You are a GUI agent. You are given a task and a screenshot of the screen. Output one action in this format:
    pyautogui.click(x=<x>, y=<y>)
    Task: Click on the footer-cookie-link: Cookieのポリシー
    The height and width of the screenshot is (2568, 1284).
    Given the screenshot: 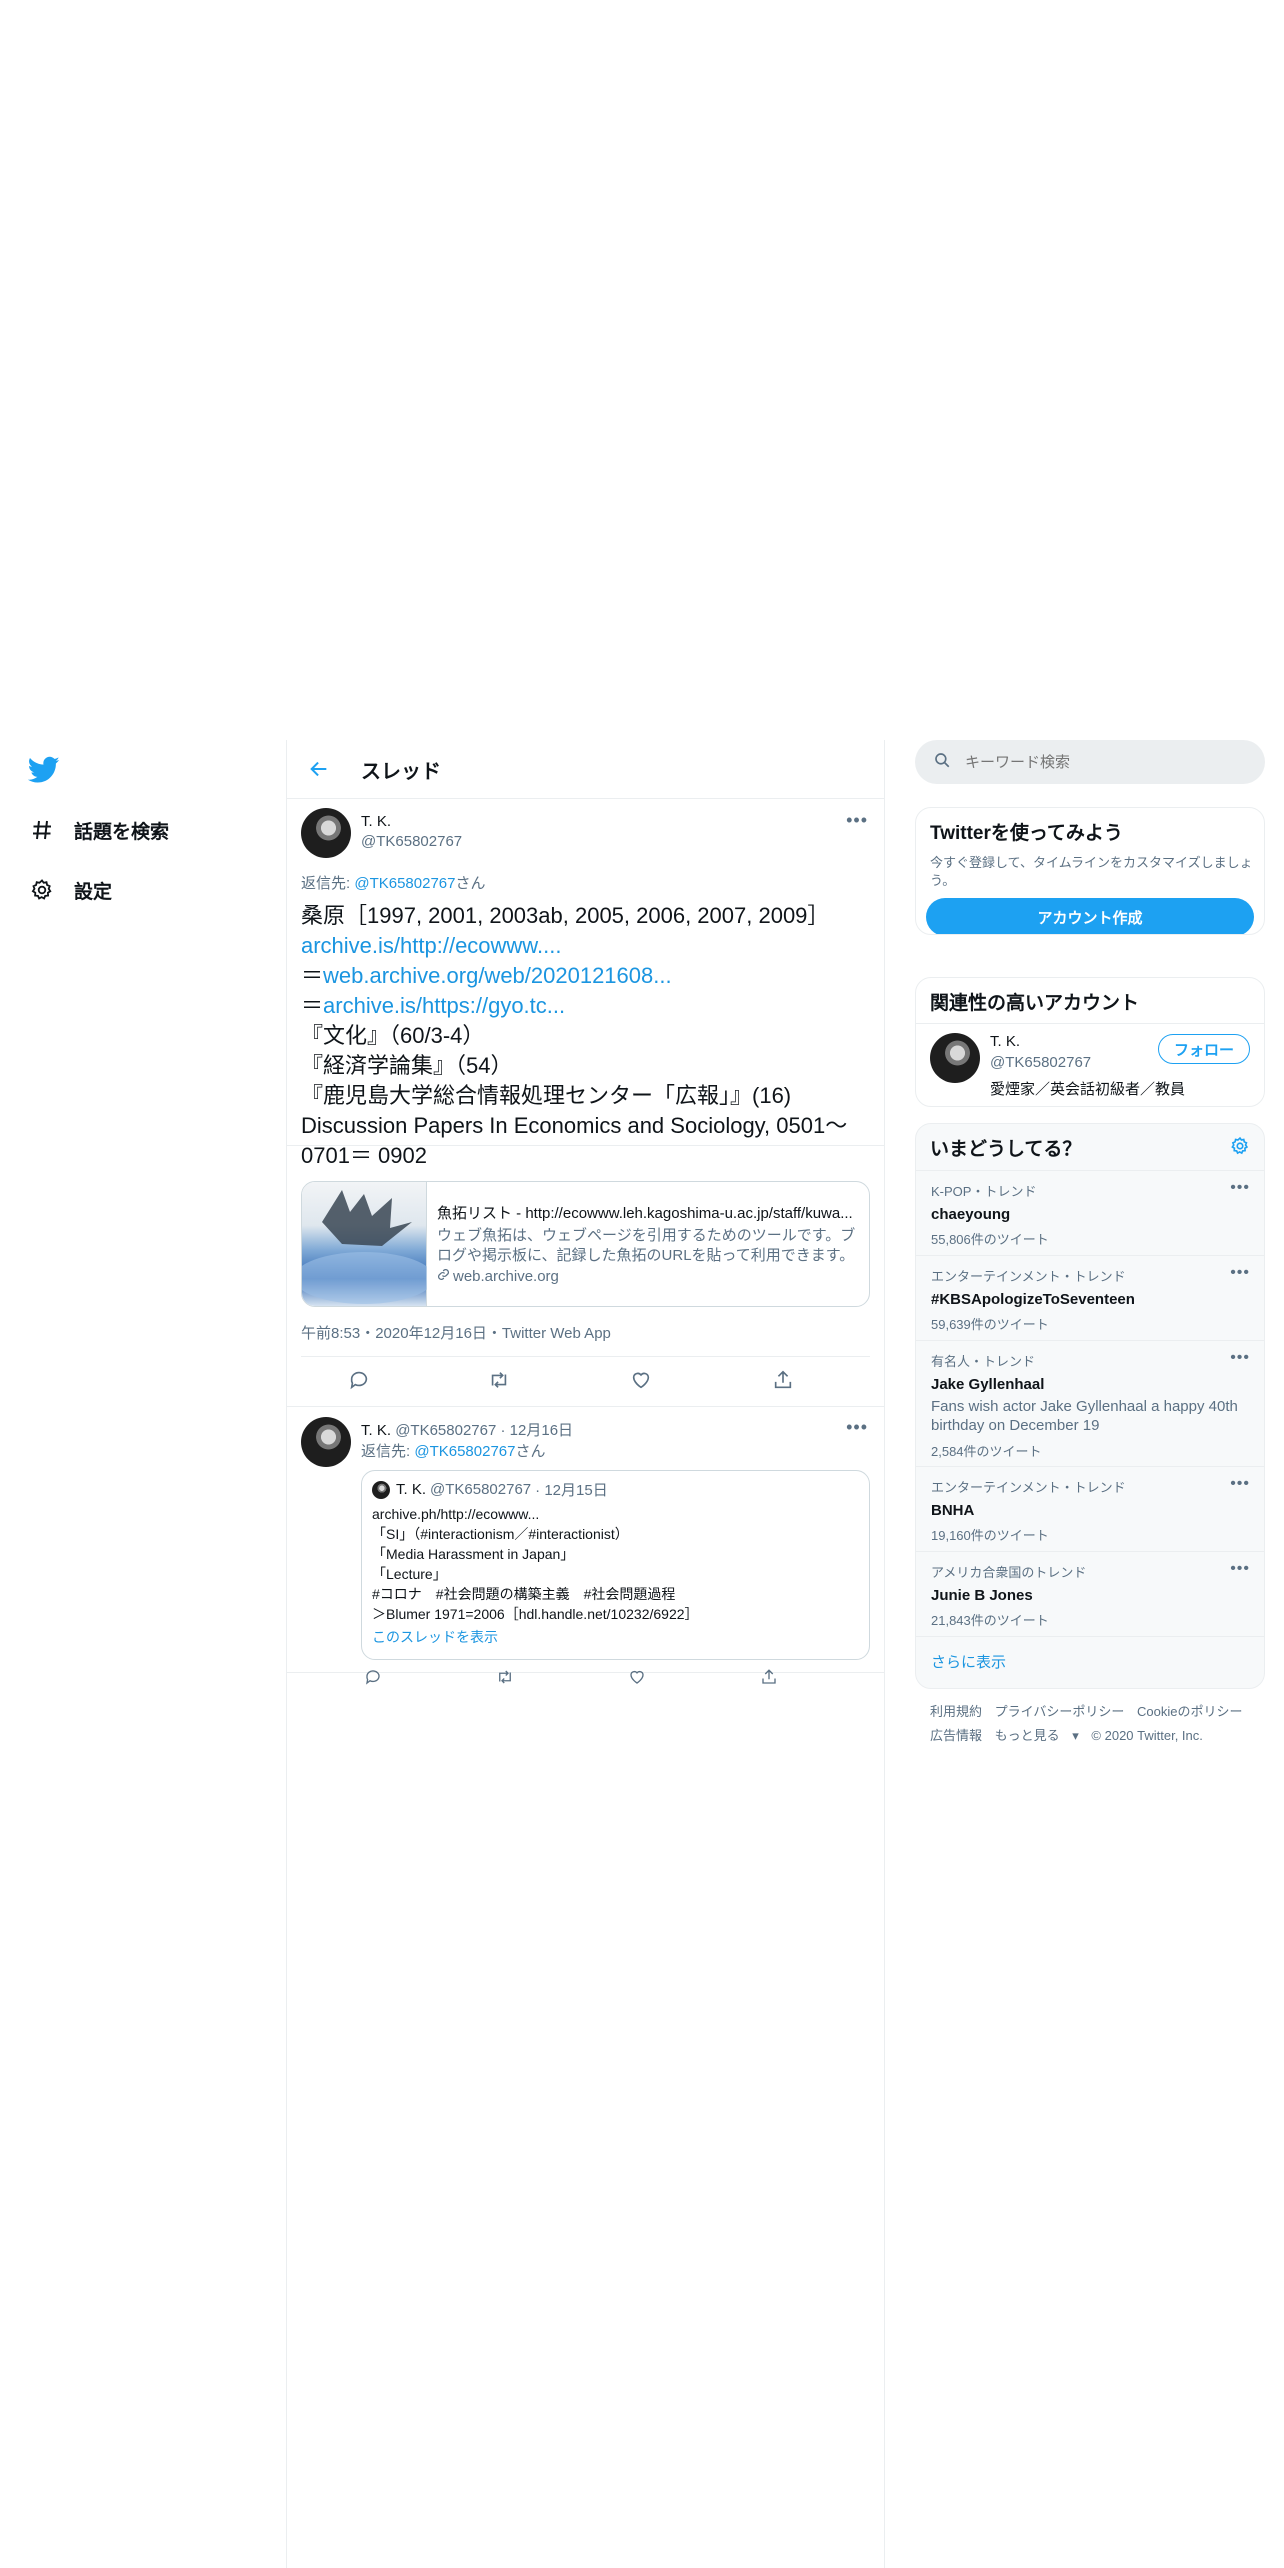 What is the action you would take?
    pyautogui.click(x=1189, y=1711)
    